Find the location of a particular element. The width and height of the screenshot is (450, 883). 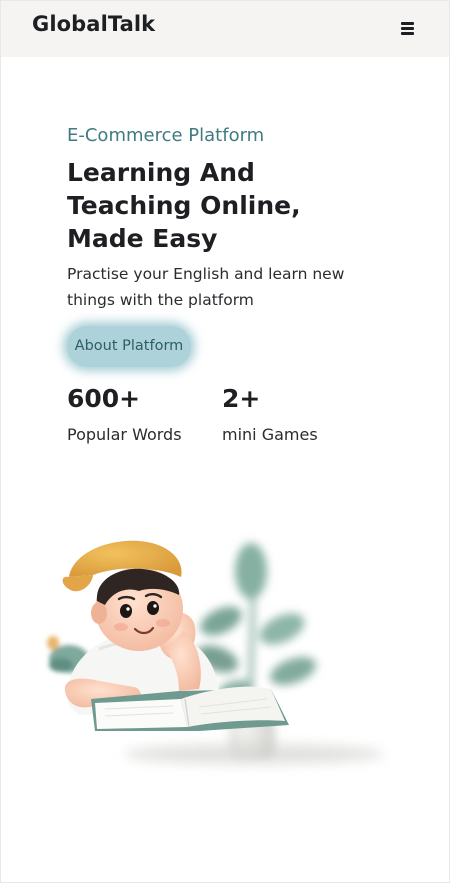

stat-label-games: mini Games is located at coordinates (270, 434).